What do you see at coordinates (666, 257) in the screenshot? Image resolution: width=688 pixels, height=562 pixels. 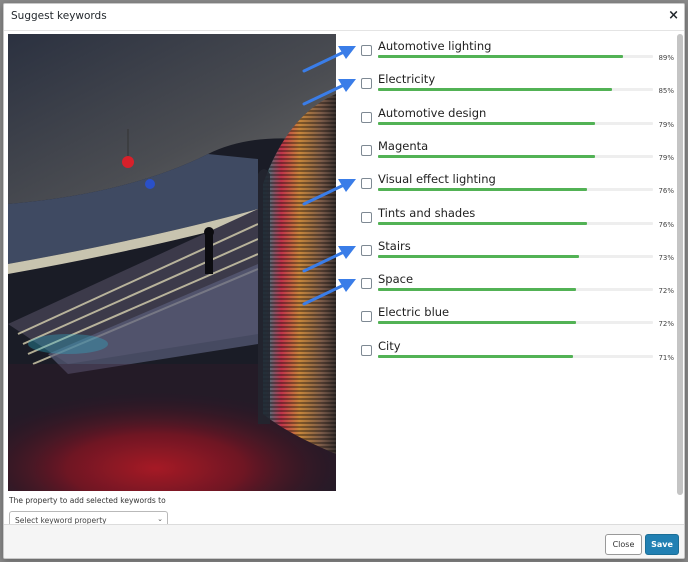 I see `keyword-score-percent: 73%` at bounding box center [666, 257].